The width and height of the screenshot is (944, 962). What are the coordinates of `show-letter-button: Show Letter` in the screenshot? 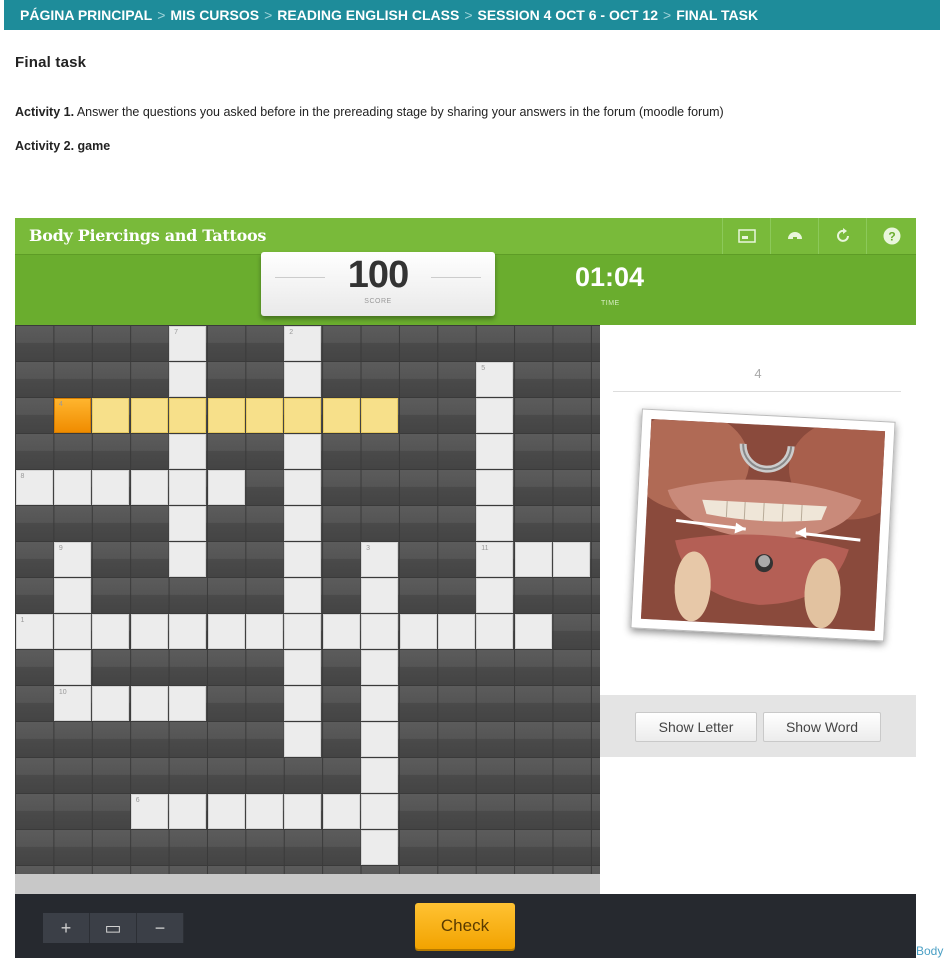 It's located at (696, 727).